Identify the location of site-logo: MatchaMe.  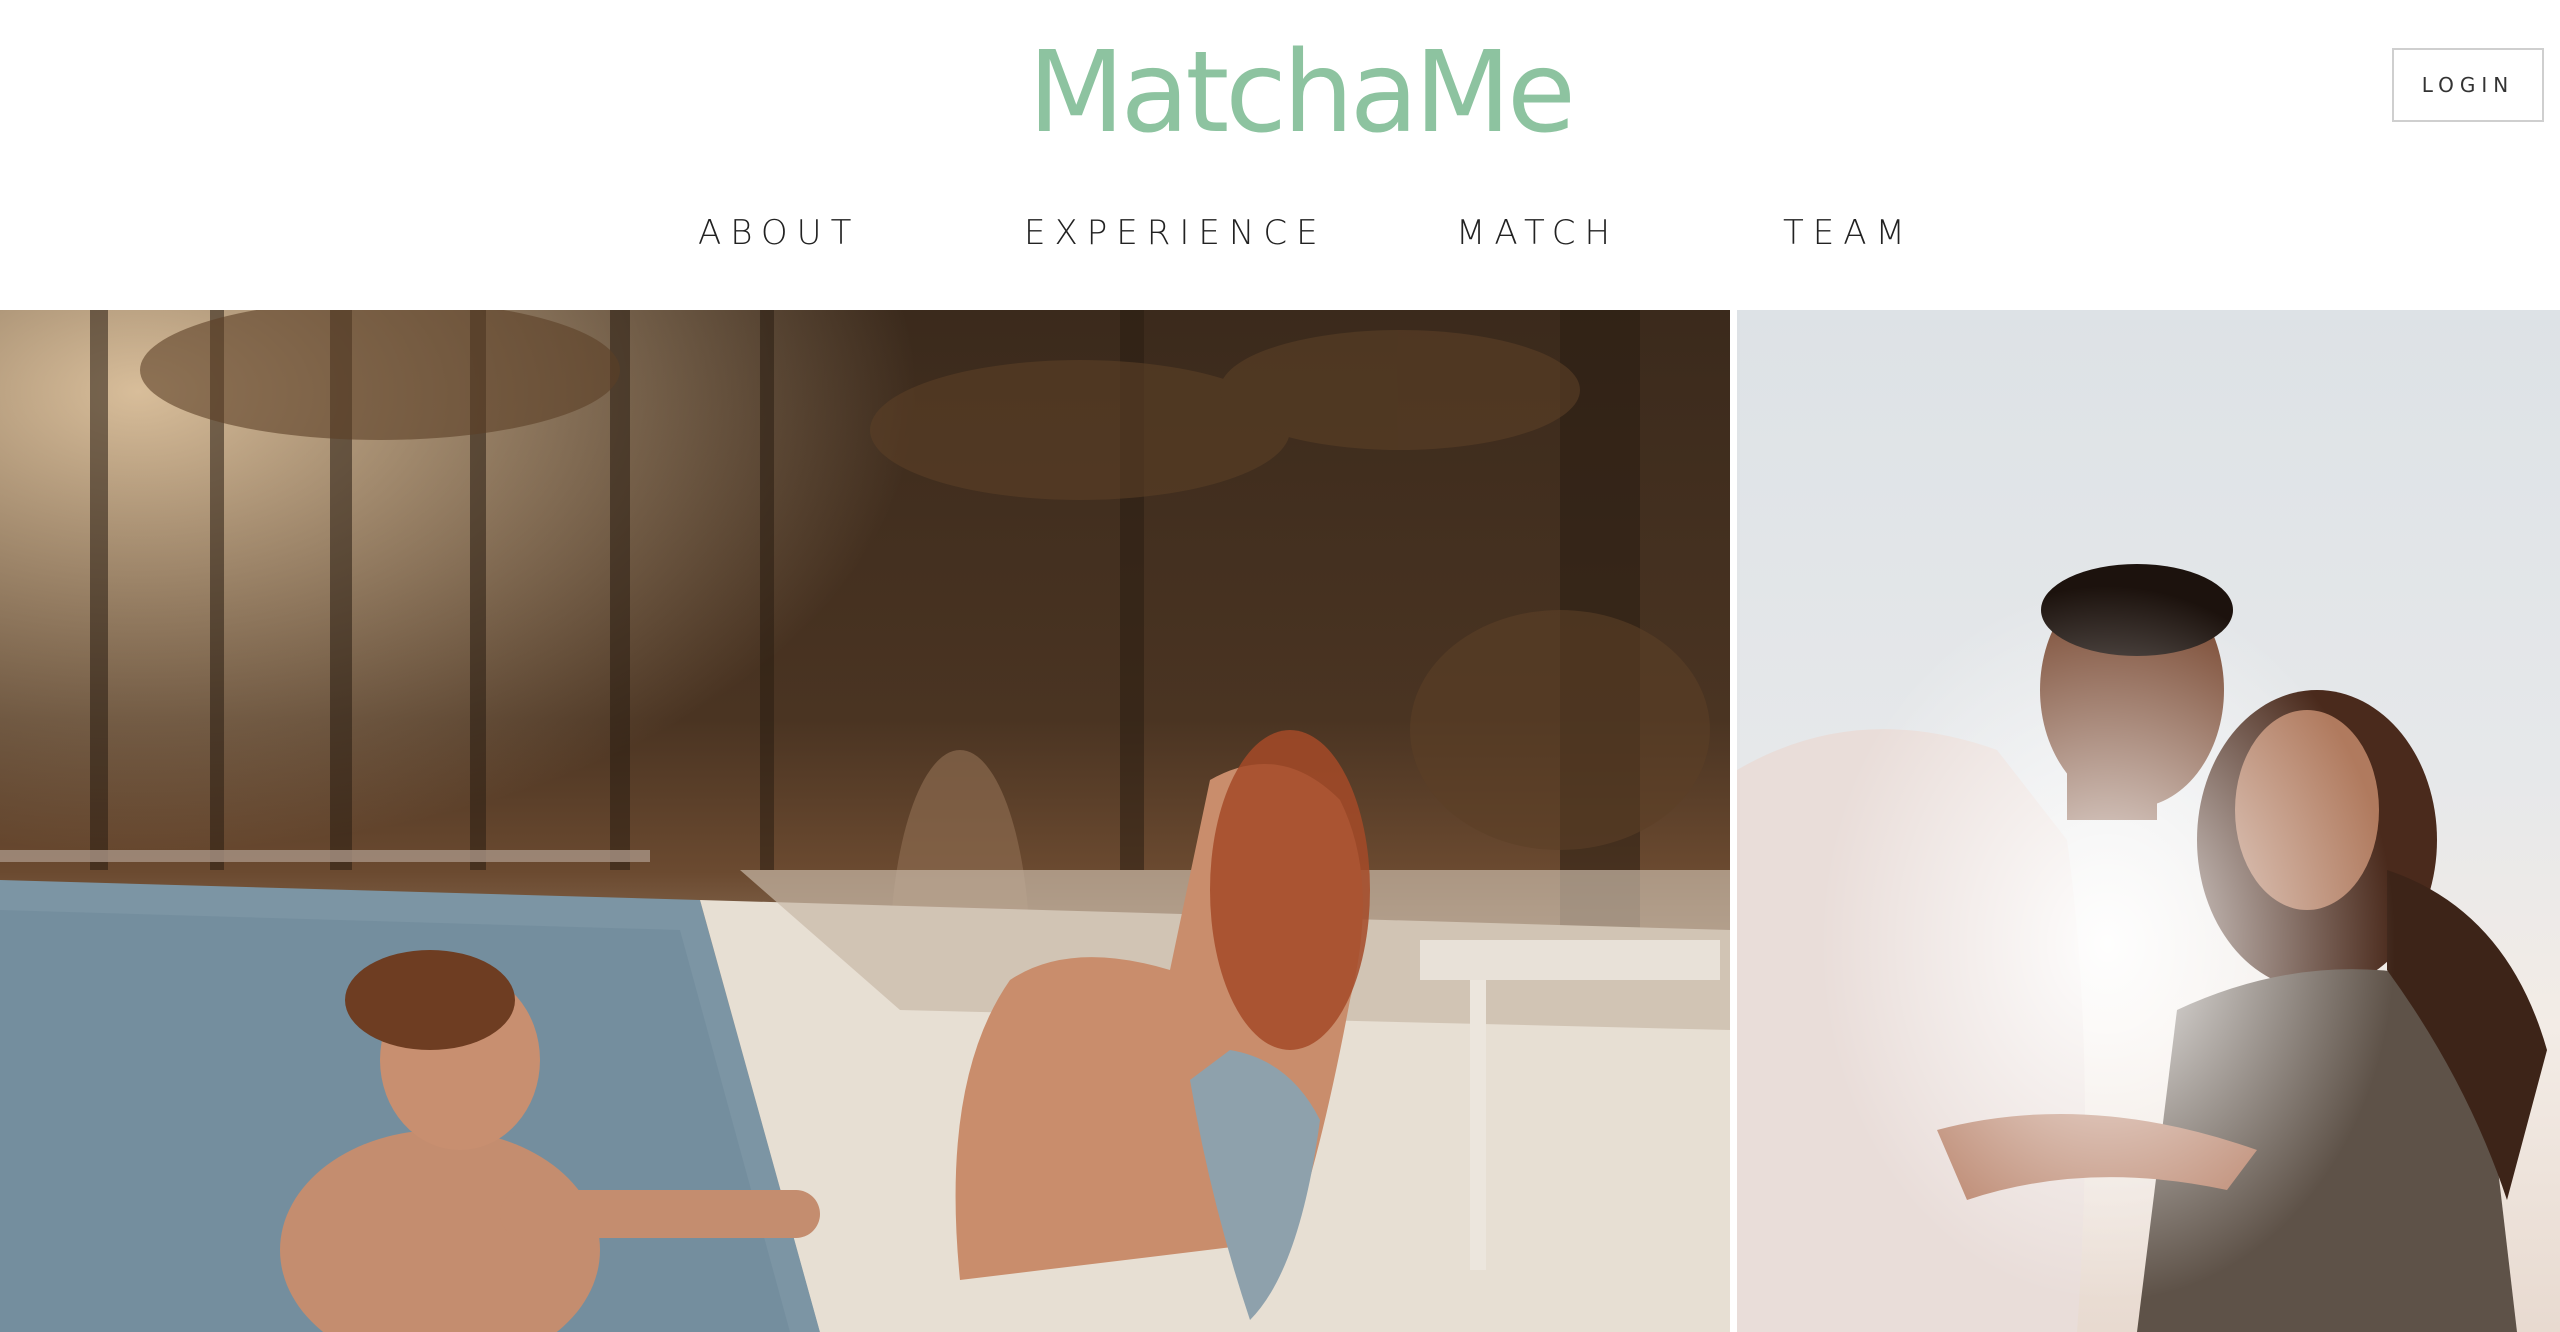
(1302, 93).